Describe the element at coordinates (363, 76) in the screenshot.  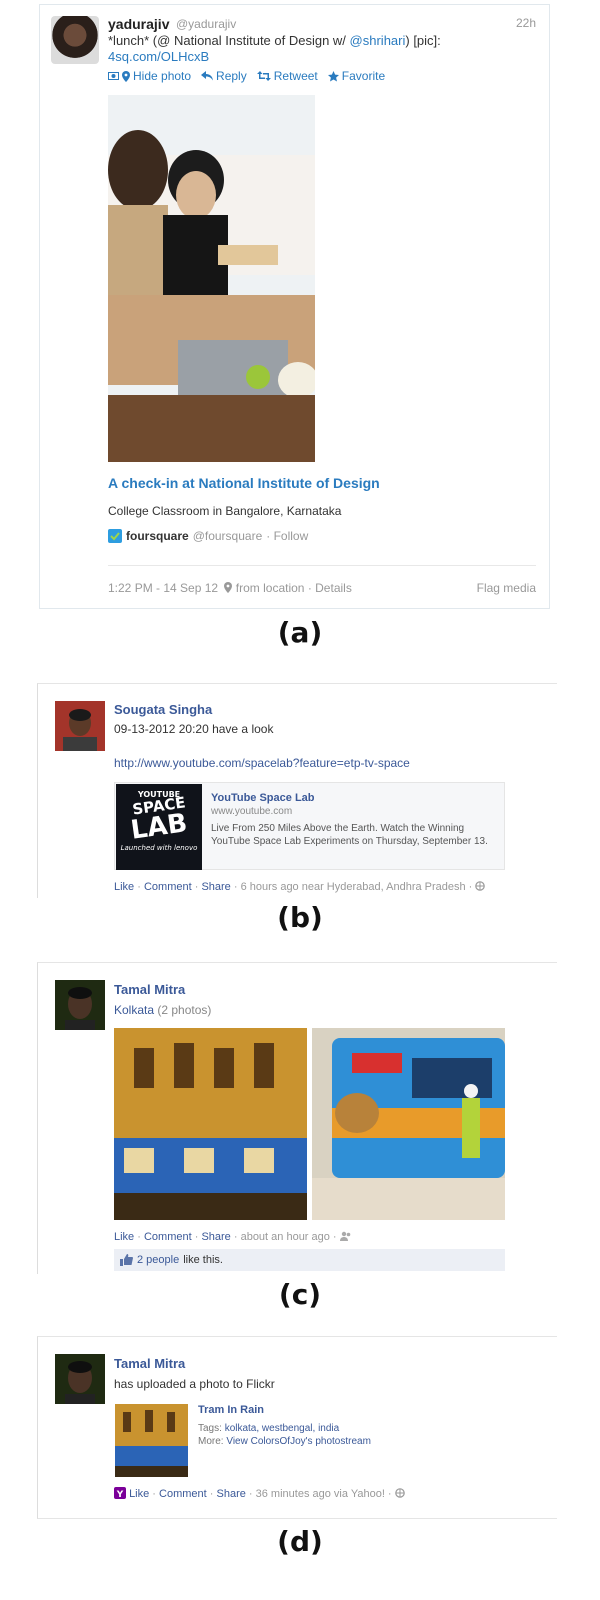
I see `favorite-label: Favorite` at that location.